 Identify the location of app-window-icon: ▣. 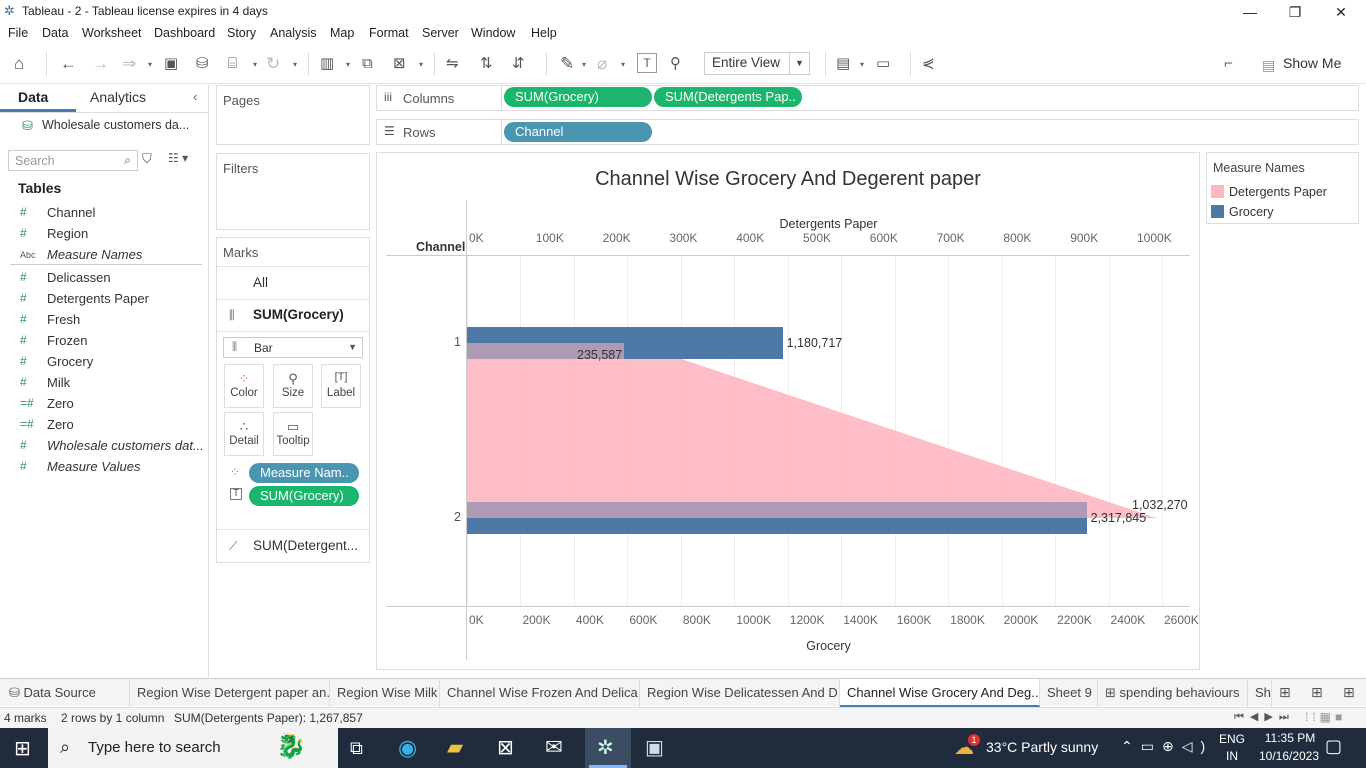
(654, 747).